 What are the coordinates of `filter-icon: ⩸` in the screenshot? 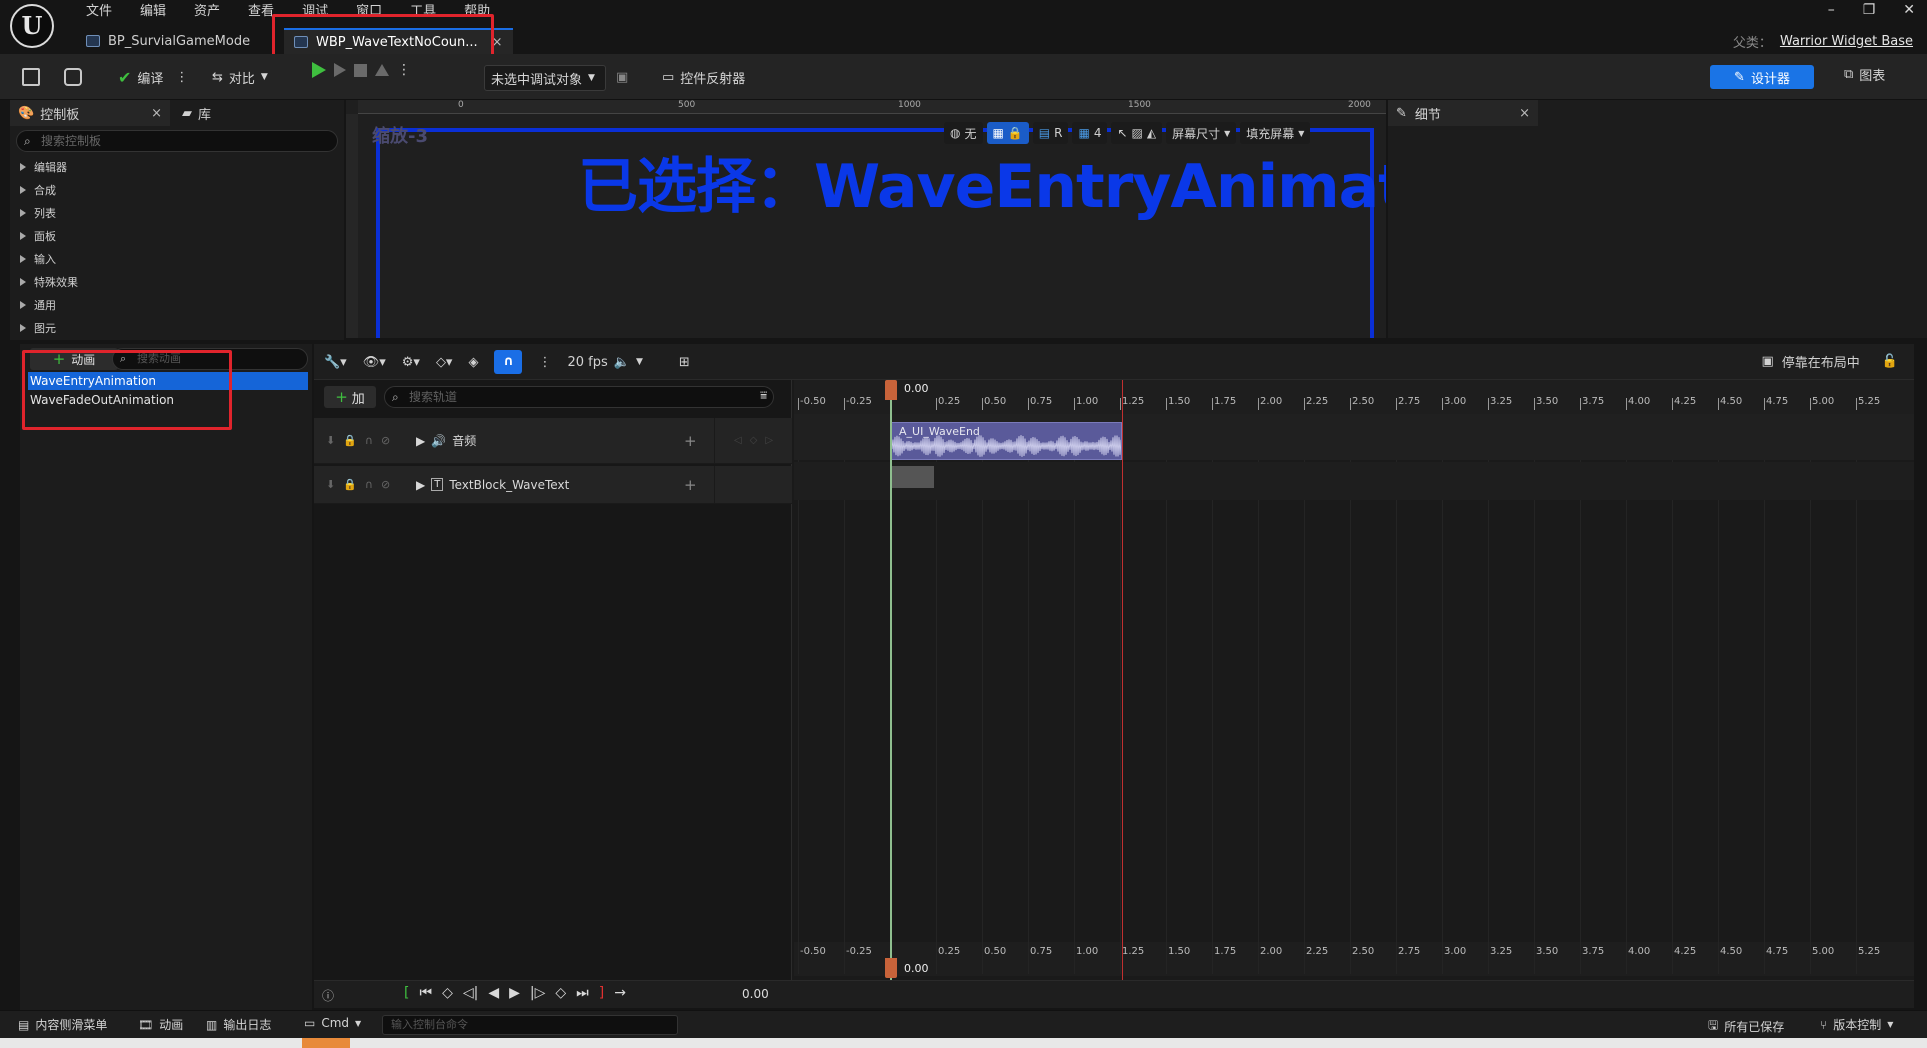 It's located at (763, 395).